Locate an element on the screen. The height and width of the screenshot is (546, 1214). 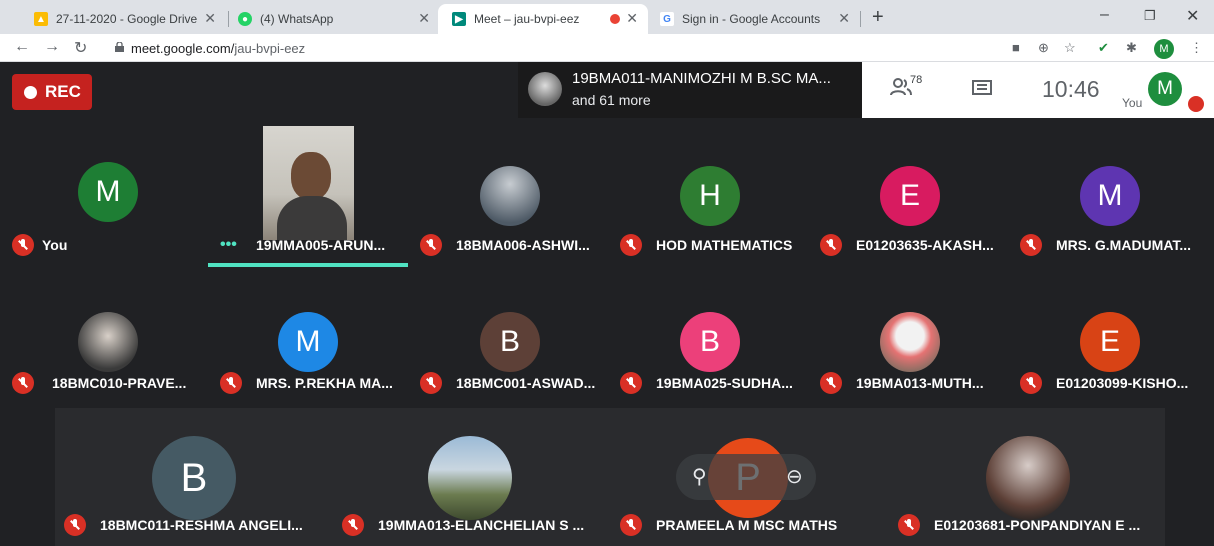
tab-title: Sign in - Google Accounts is located at coordinates (751, 19).